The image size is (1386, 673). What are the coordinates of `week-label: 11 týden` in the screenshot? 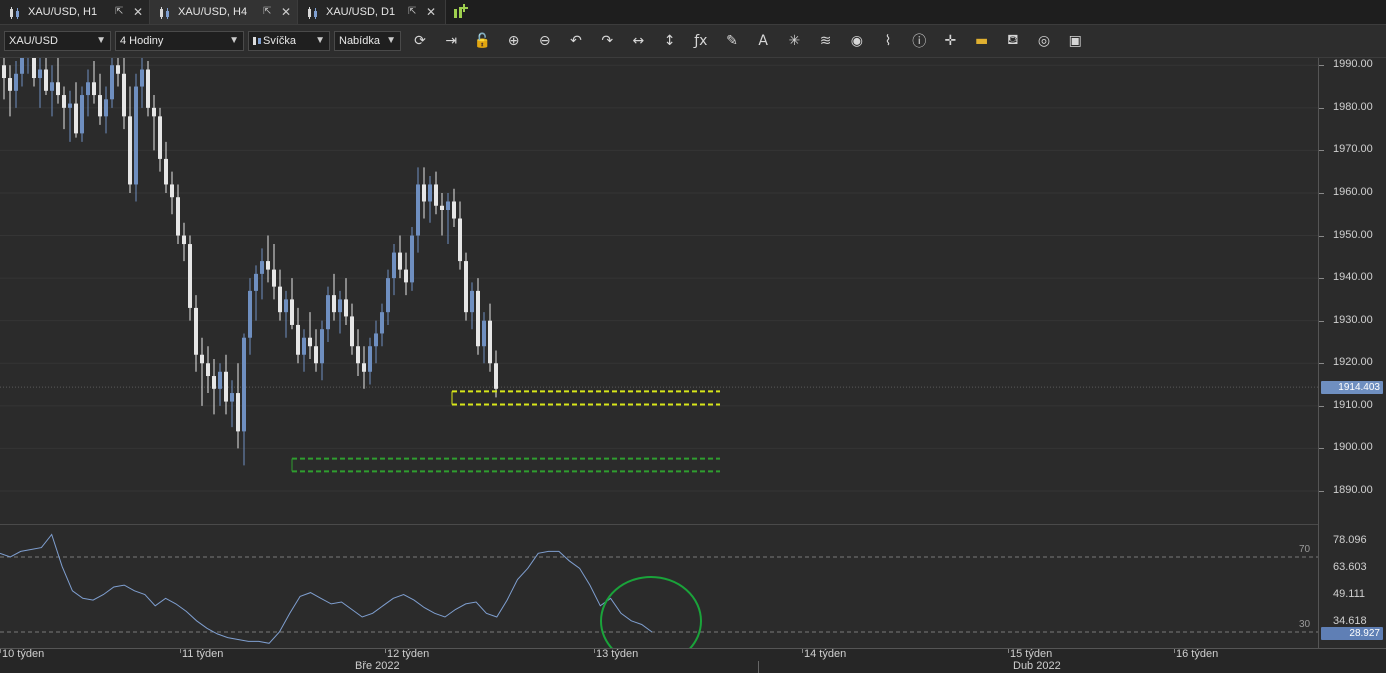 It's located at (203, 654).